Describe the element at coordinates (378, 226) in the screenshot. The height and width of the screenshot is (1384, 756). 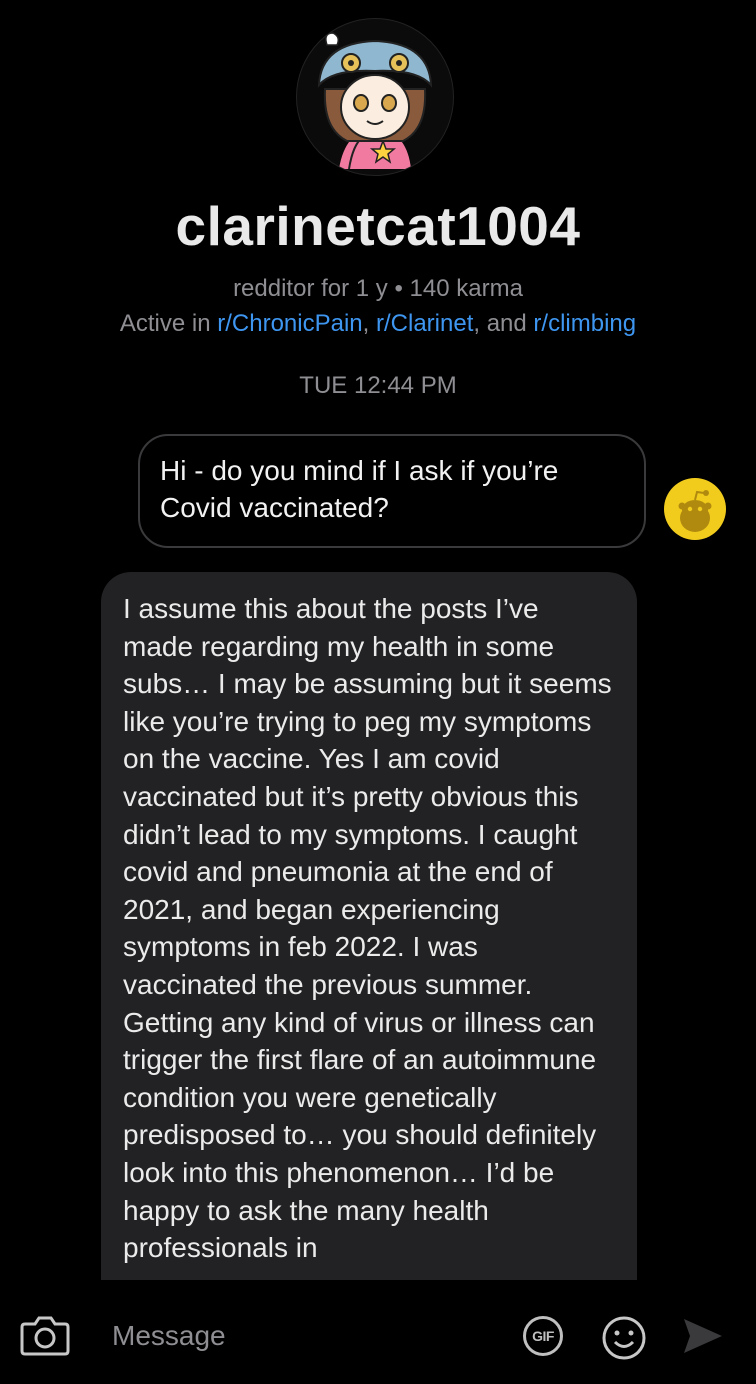
I see `username: clarinetcat1004` at that location.